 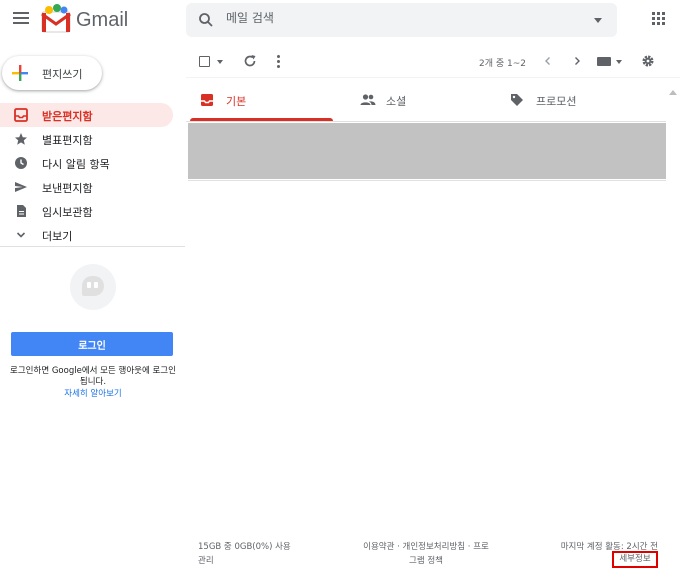 I want to click on sidebar-nav: 받은편지함 별표편지함 다시 알림 항목 보낸편지함 임시보관함 더보기, so click(x=92, y=175).